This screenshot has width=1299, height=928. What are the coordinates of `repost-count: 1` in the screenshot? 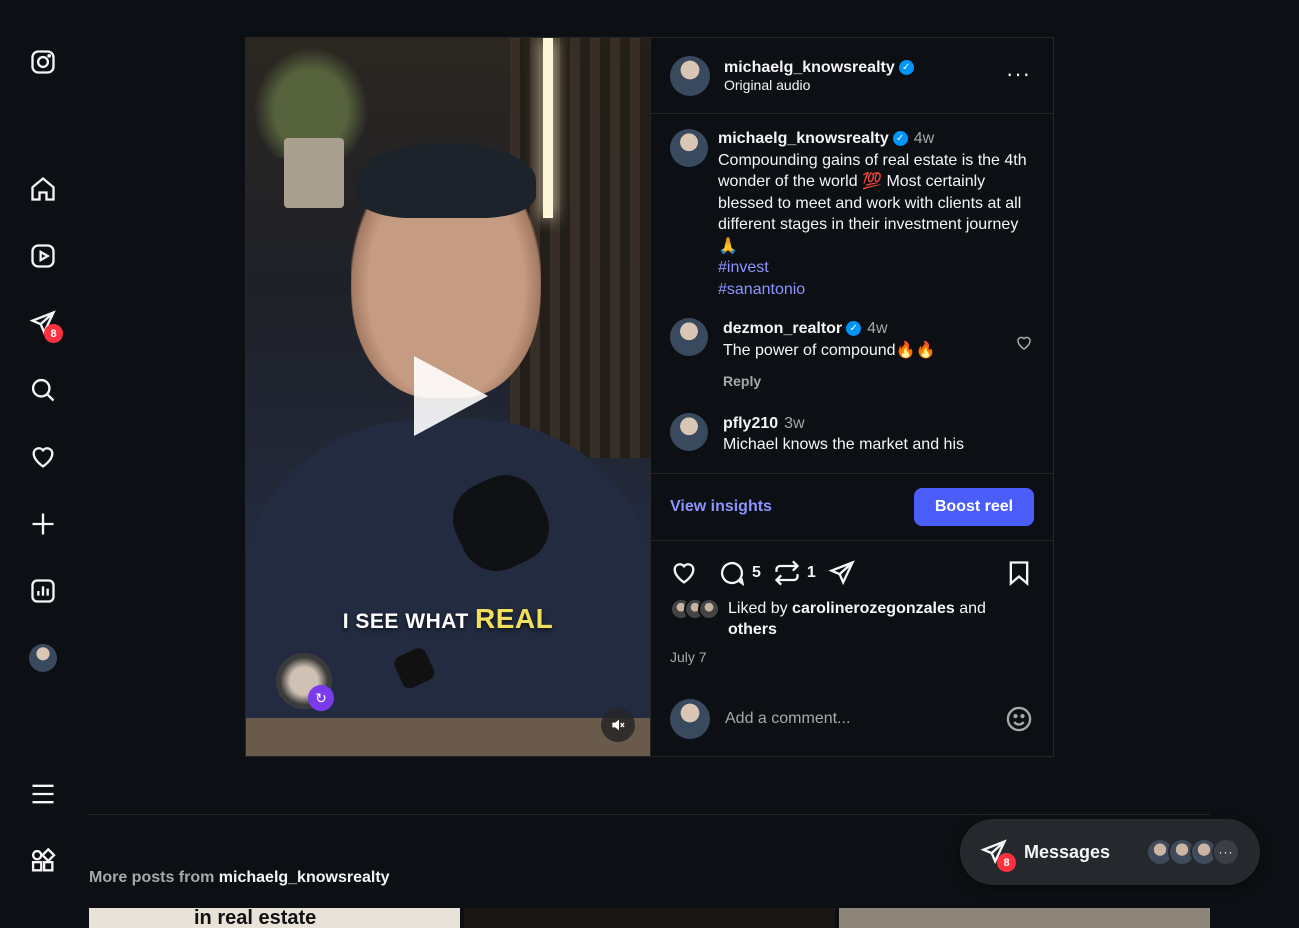 It's located at (811, 572).